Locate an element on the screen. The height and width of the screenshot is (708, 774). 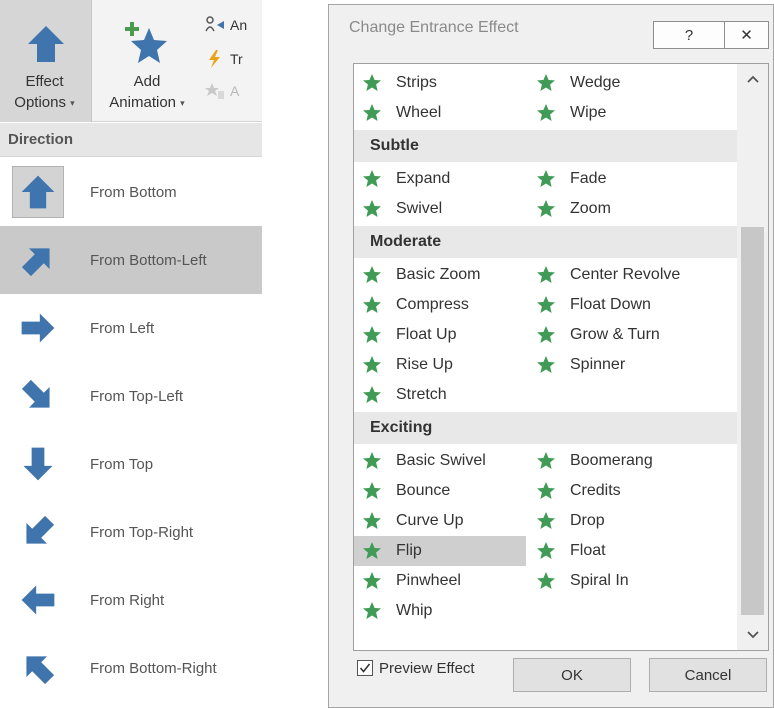
effect-swivel: Swivel is located at coordinates (440, 209).